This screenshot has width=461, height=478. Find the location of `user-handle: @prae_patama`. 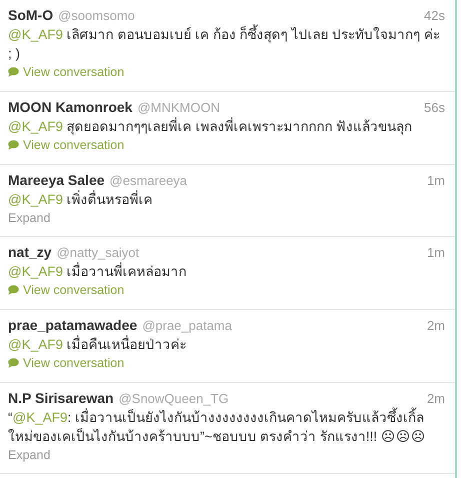

user-handle: @prae_patama is located at coordinates (187, 325).